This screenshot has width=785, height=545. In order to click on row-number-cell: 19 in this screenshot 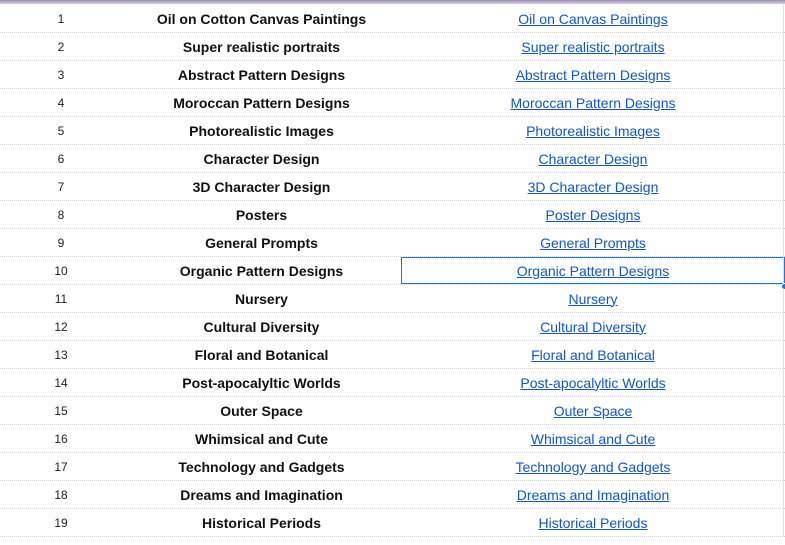, I will do `click(61, 522)`.